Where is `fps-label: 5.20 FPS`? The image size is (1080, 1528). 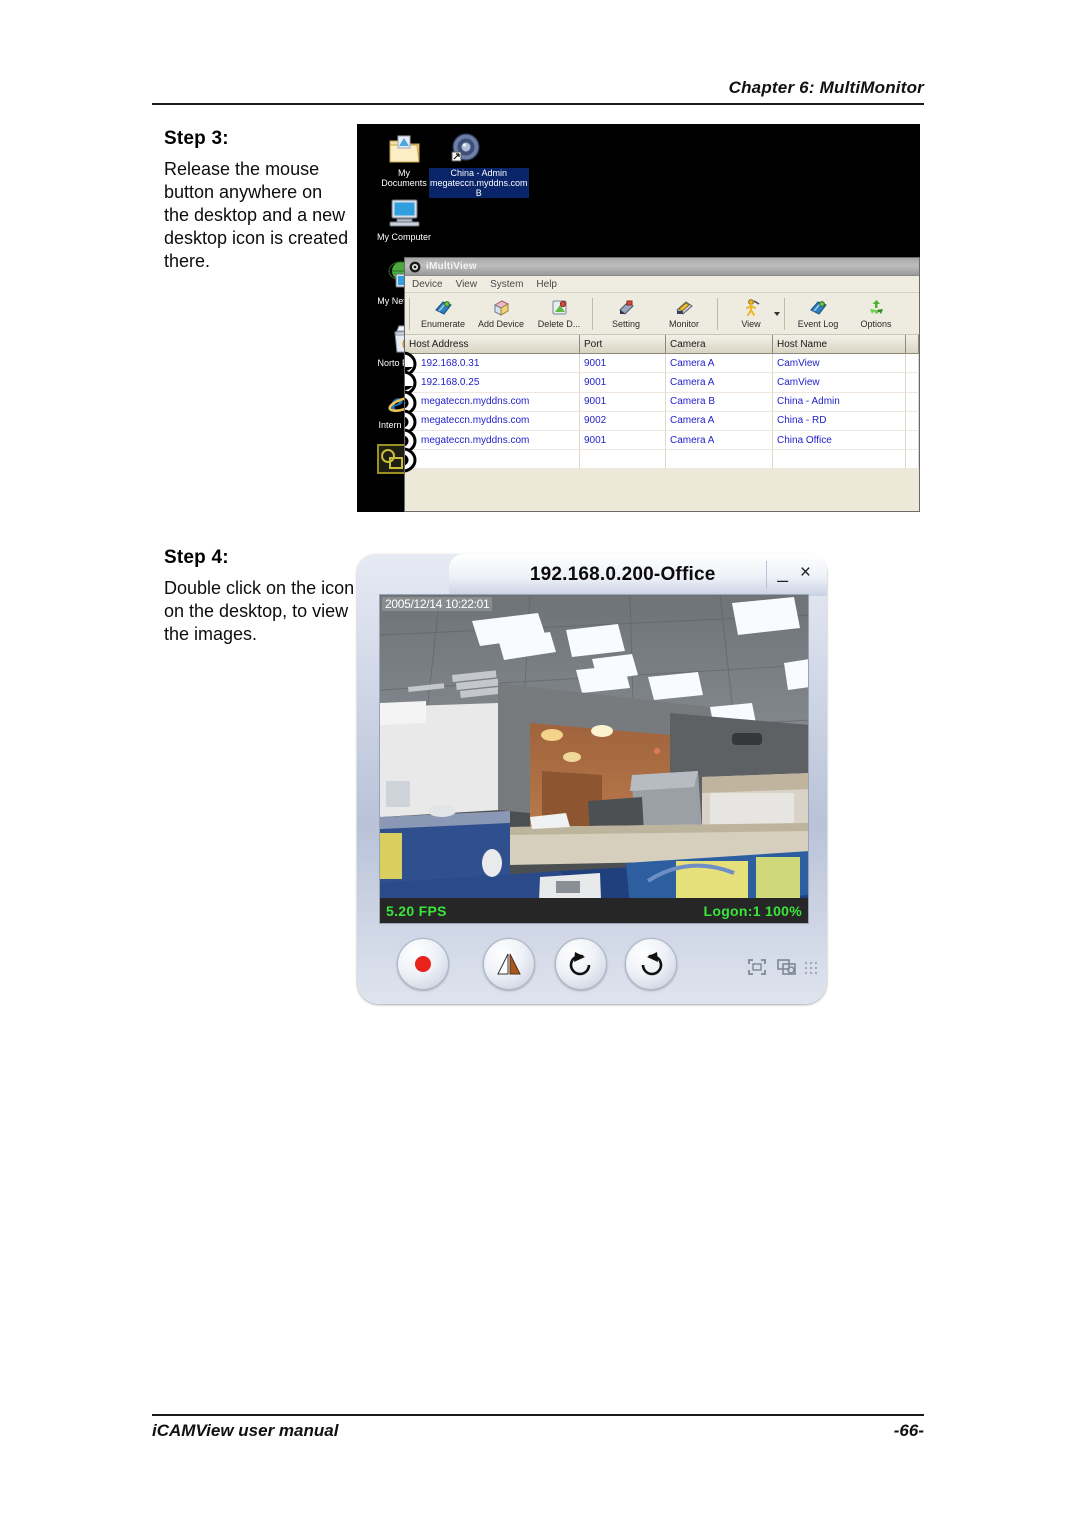
fps-label: 5.20 FPS is located at coordinates (416, 910).